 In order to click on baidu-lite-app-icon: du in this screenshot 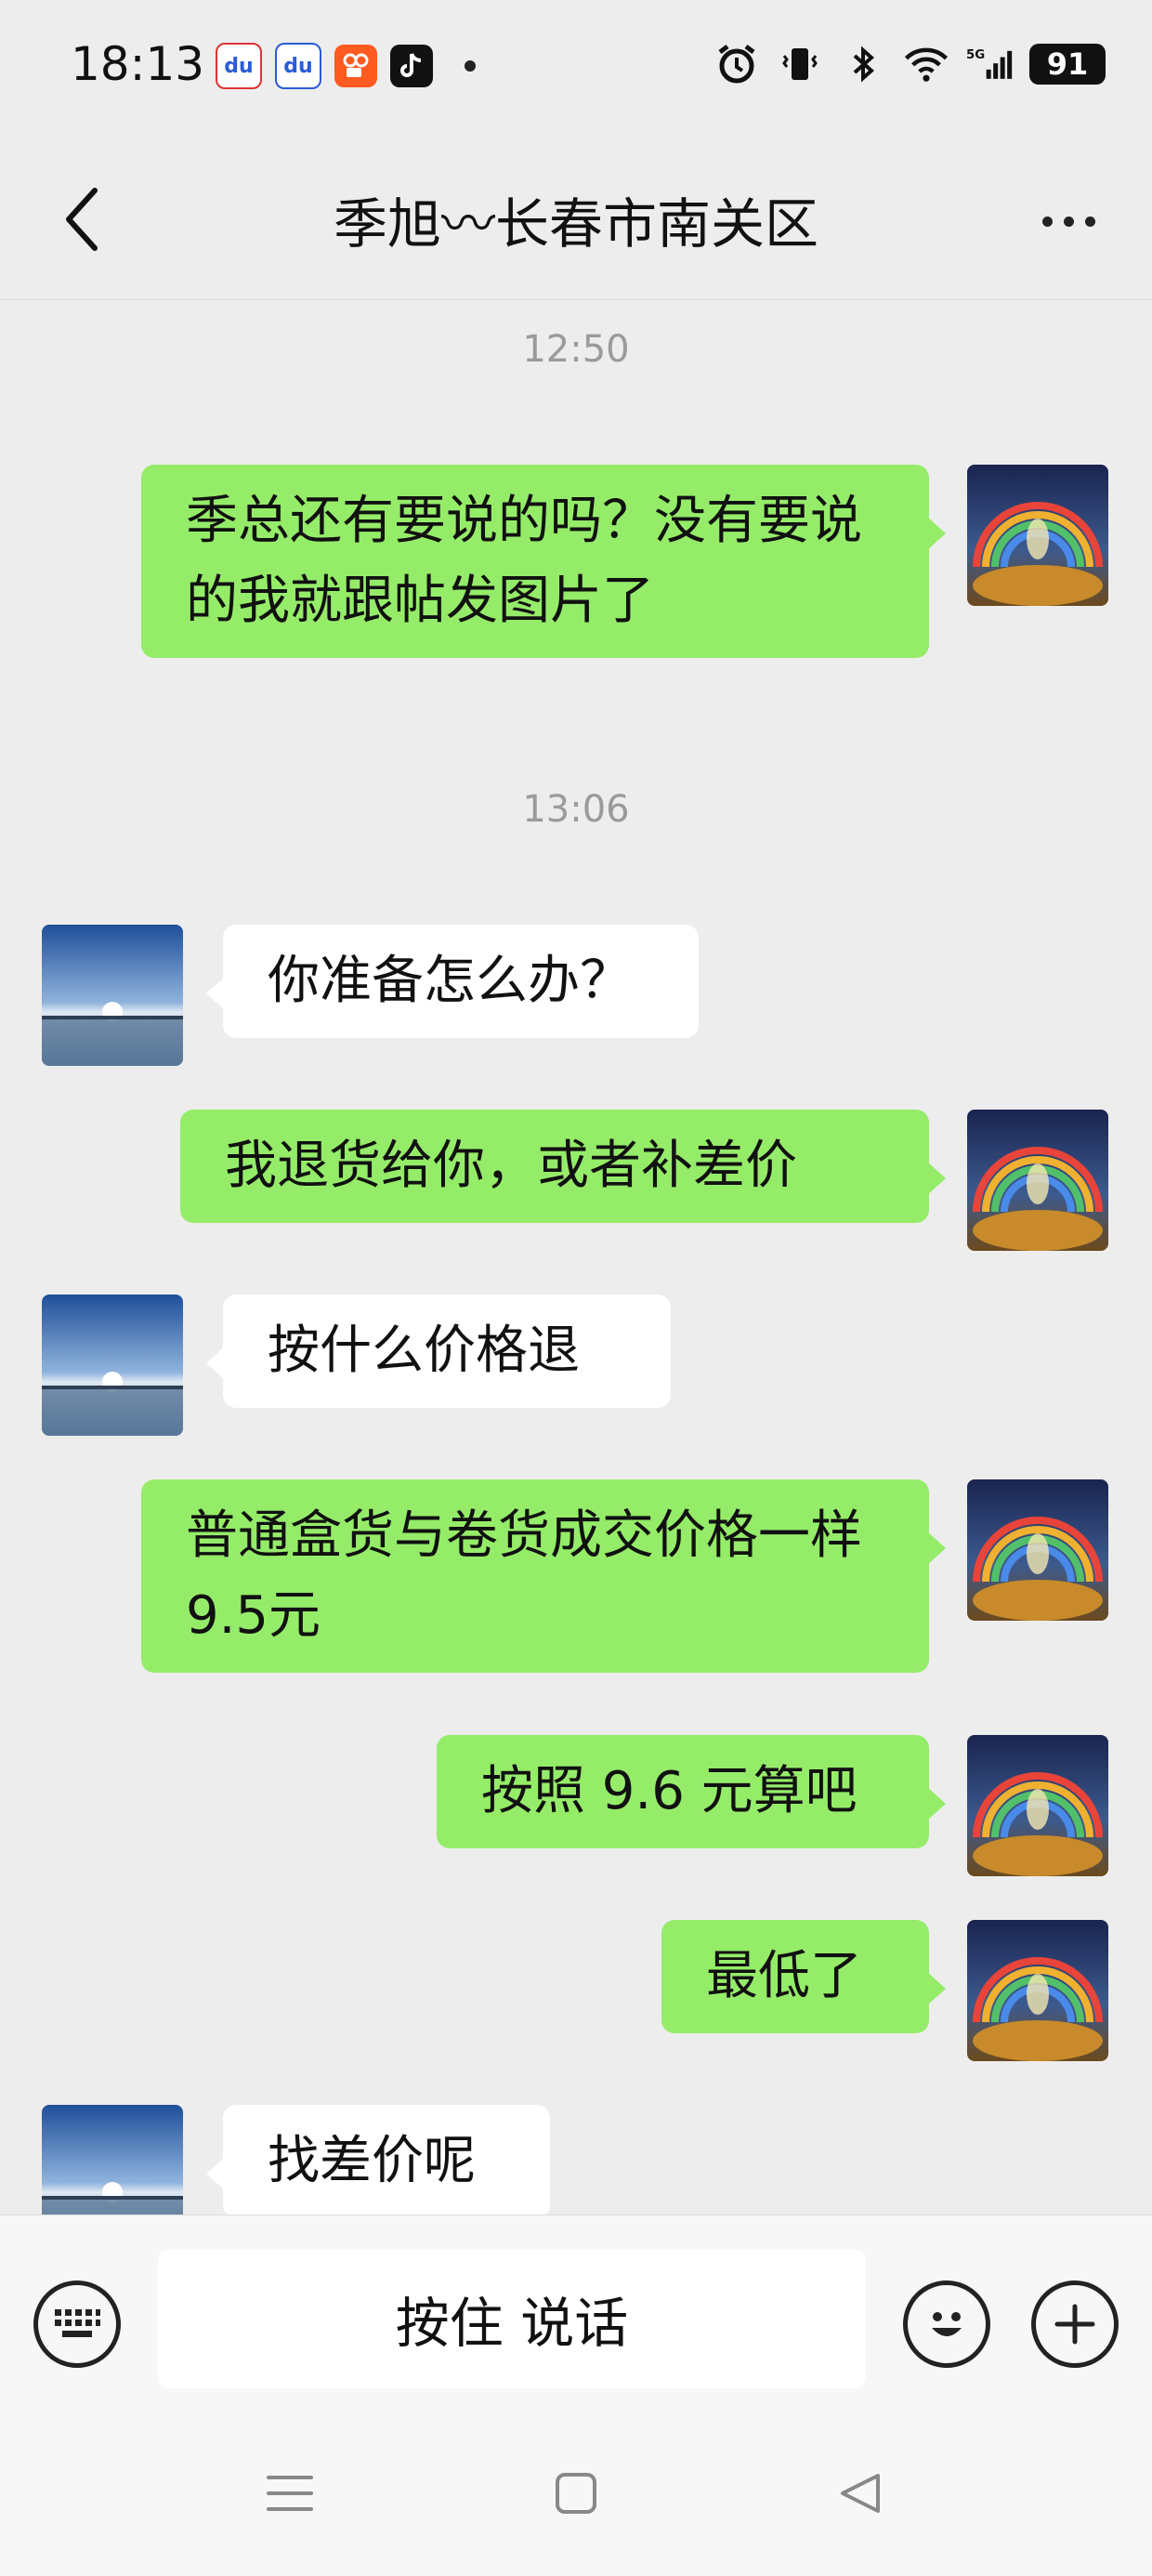, I will do `click(298, 66)`.